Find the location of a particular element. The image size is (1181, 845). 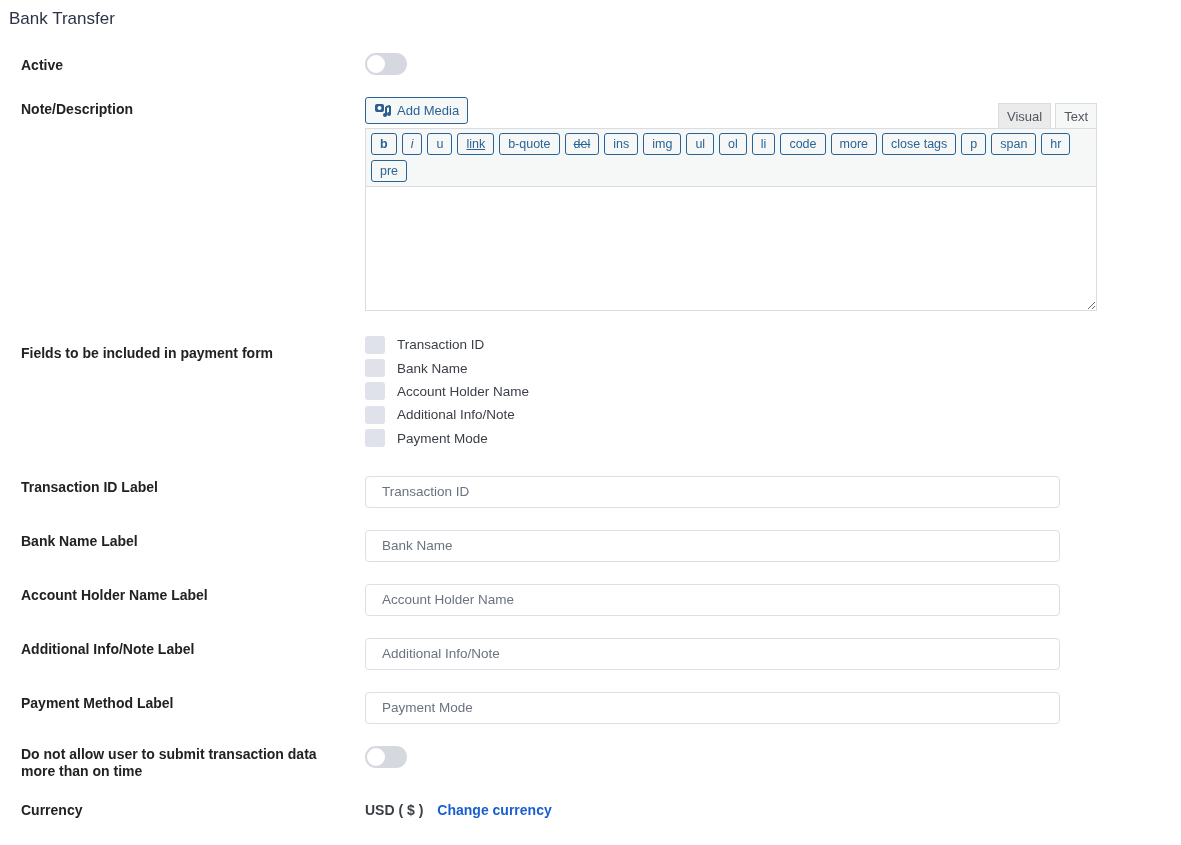

quicktag-button: pre is located at coordinates (389, 171).